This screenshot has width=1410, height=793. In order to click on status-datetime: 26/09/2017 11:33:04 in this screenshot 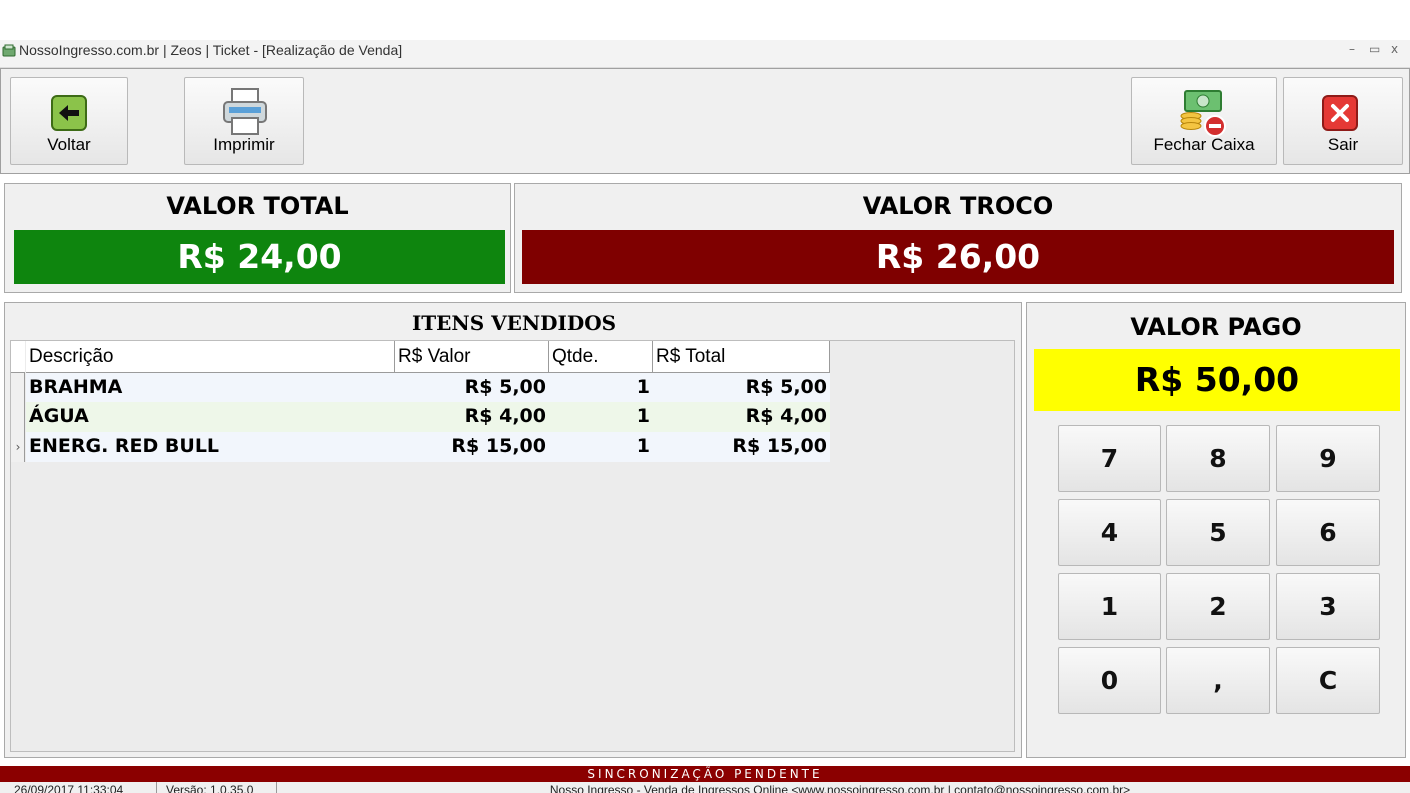, I will do `click(69, 788)`.